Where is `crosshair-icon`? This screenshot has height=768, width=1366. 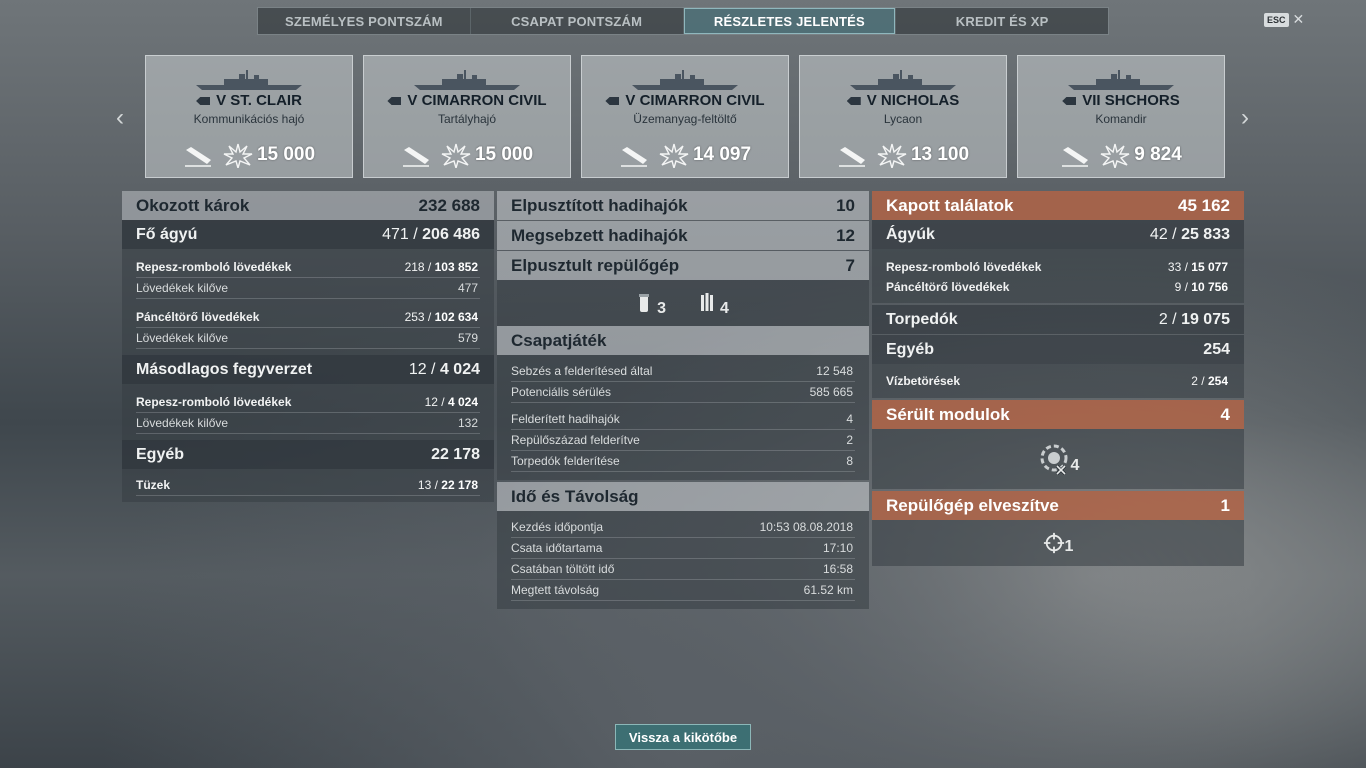 crosshair-icon is located at coordinates (1053, 543).